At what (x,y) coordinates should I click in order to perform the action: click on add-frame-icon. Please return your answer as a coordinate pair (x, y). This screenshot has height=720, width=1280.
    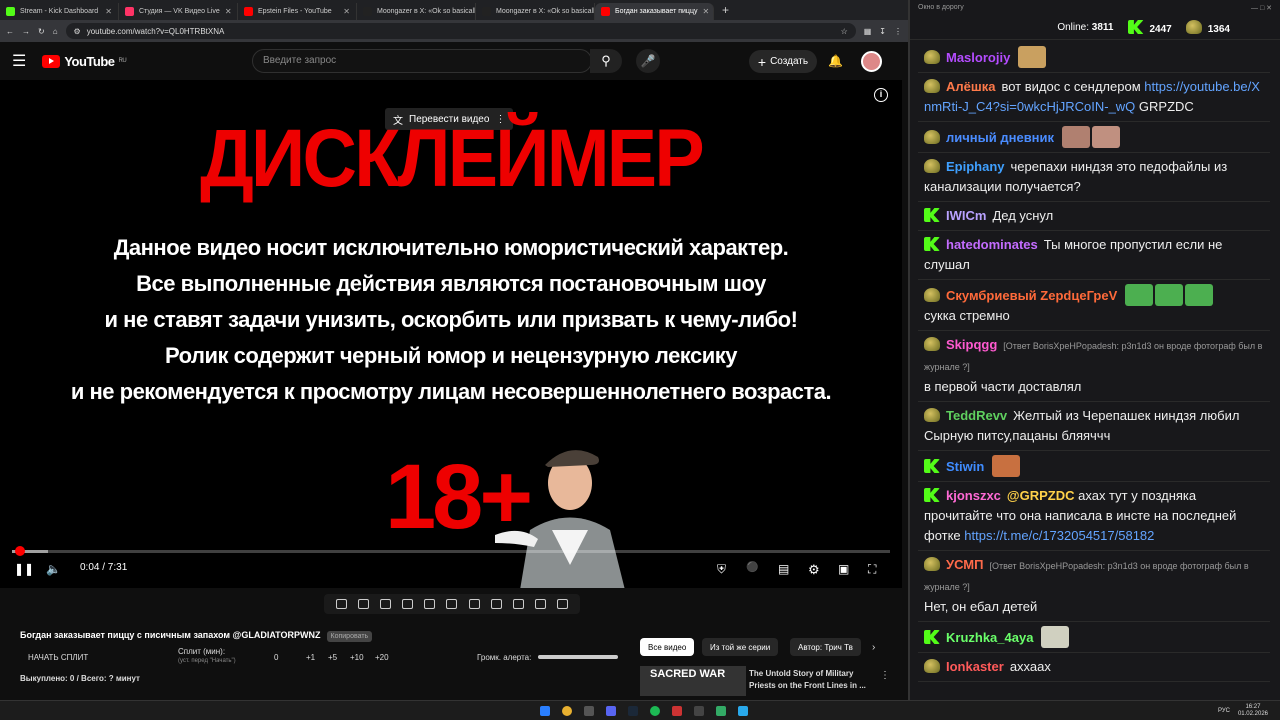
    Looking at the image, I should click on (496, 604).